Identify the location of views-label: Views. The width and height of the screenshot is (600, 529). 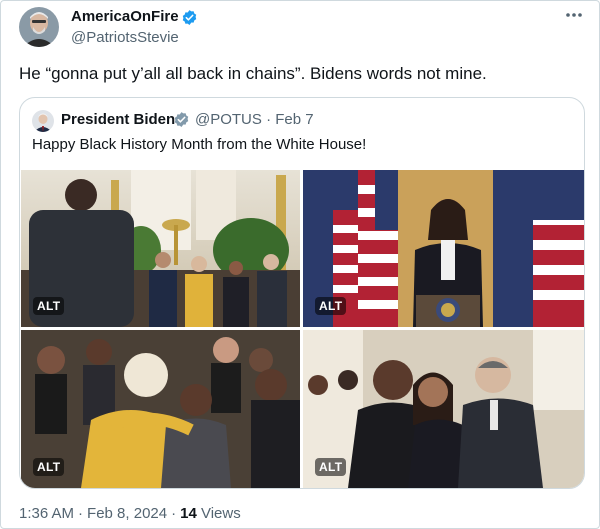
(220, 513).